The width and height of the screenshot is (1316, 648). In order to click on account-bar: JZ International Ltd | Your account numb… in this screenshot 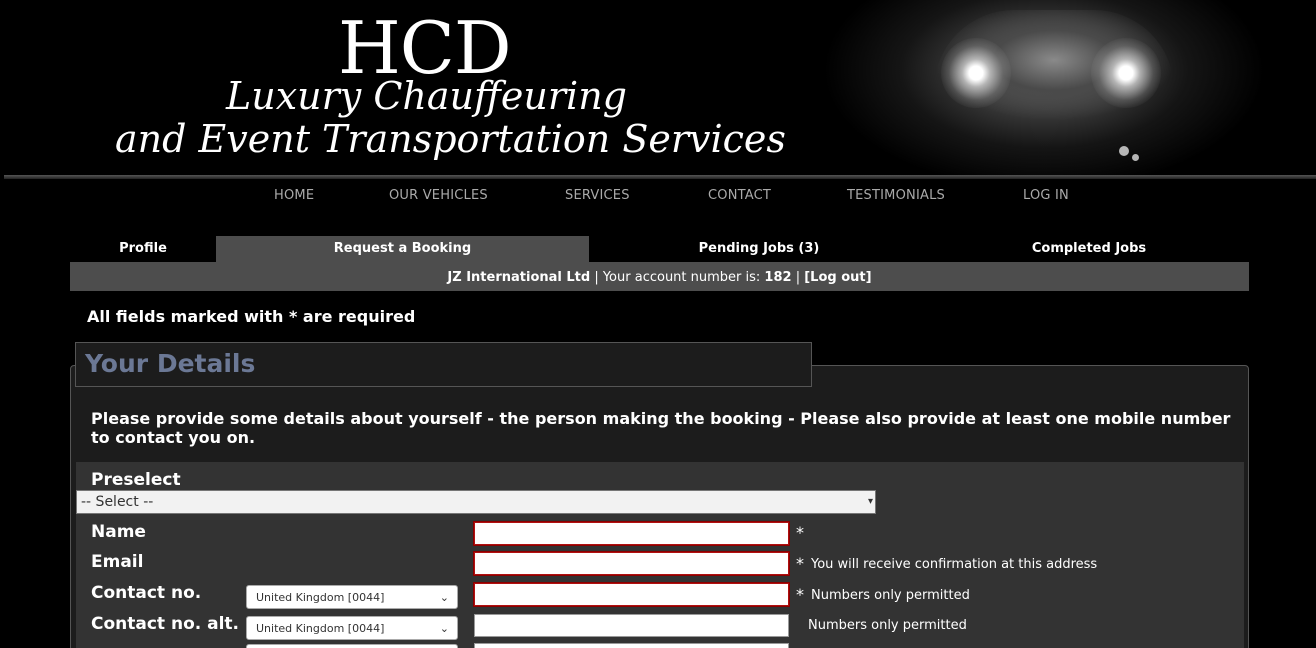, I will do `click(659, 276)`.